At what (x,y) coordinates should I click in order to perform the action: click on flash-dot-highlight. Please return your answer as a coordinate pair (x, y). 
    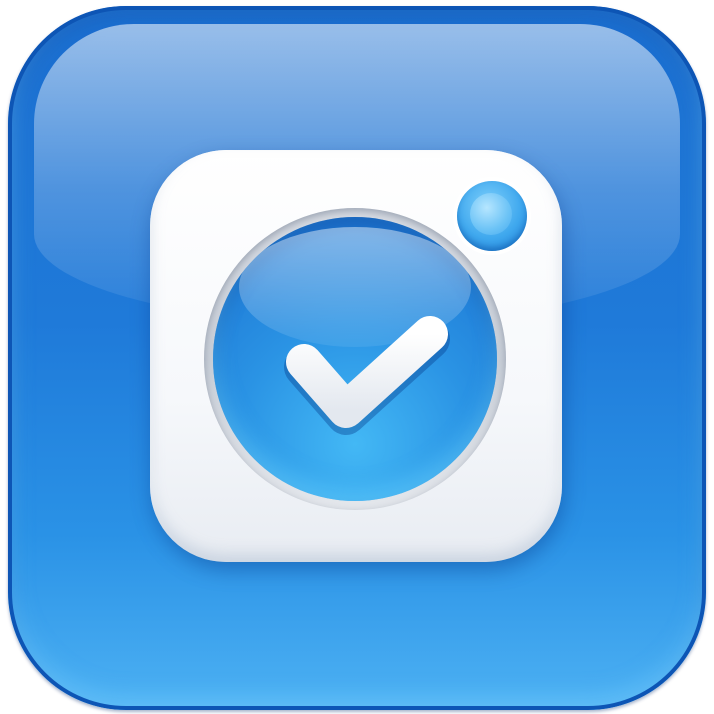
    Looking at the image, I should click on (491, 214).